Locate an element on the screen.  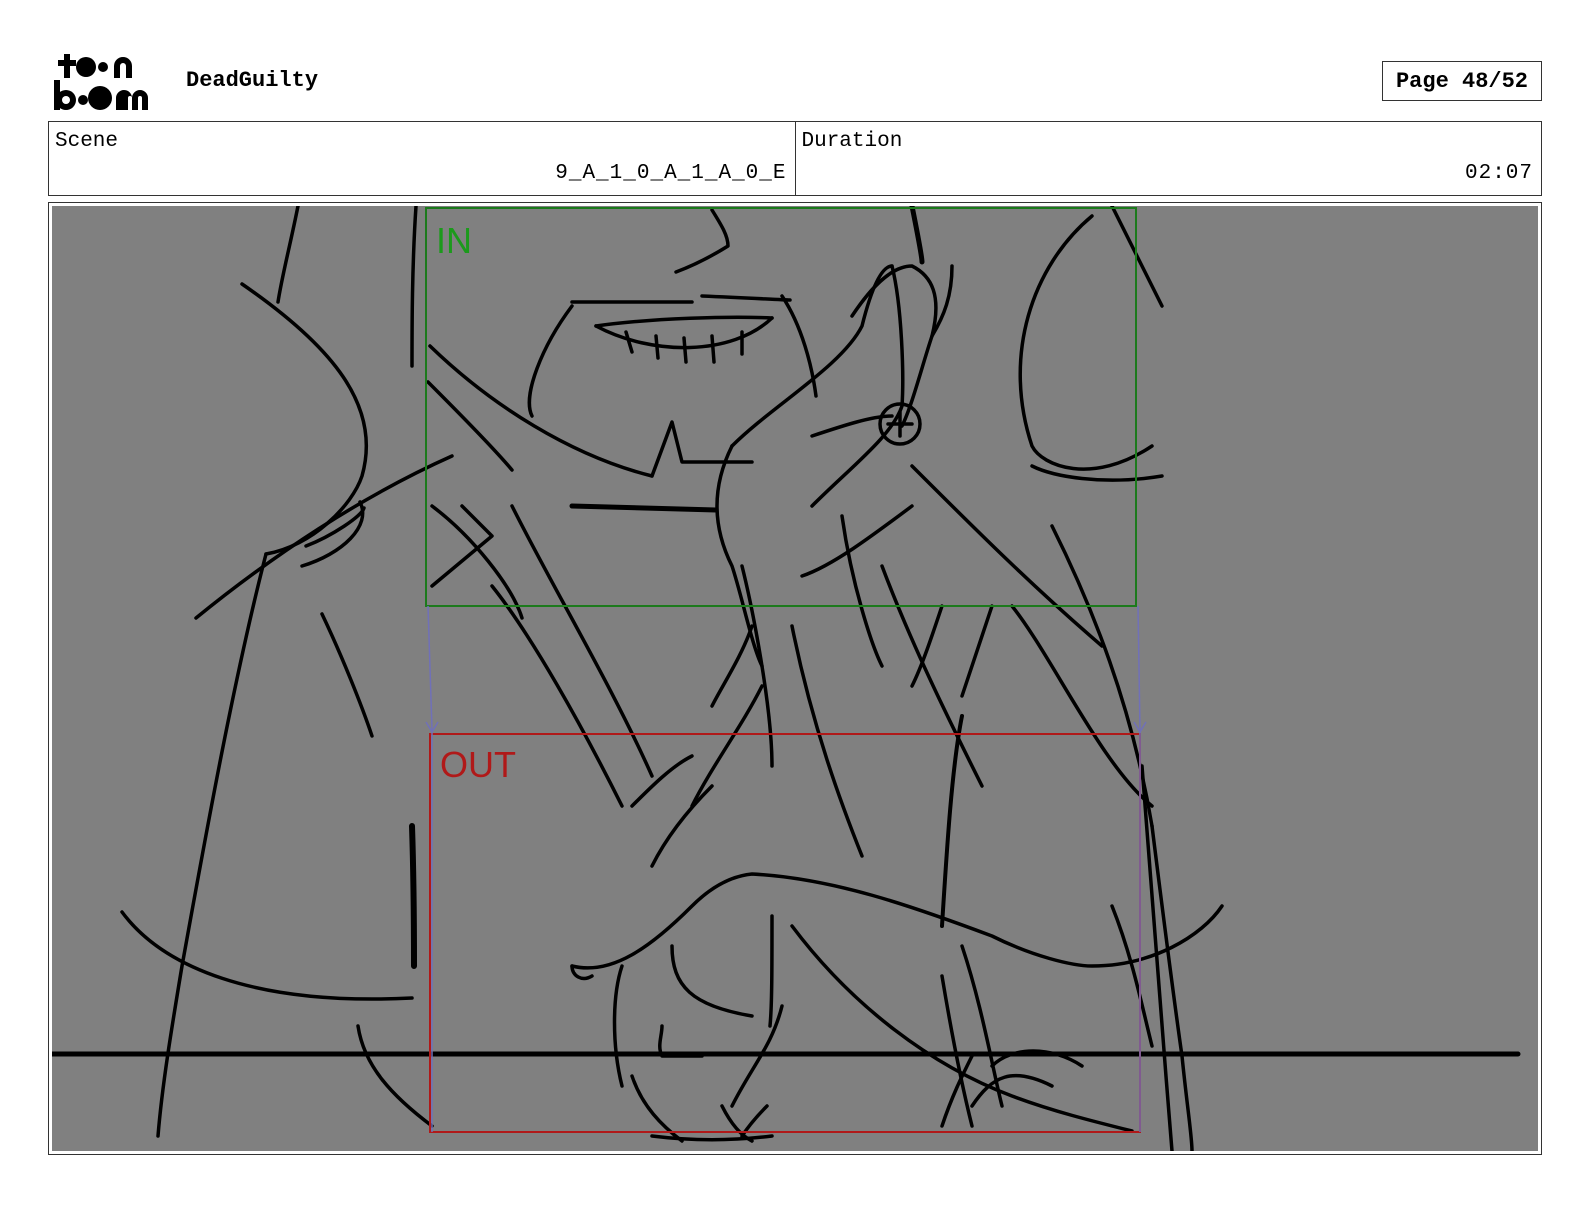
scene-label: Scene is located at coordinates (87, 141).